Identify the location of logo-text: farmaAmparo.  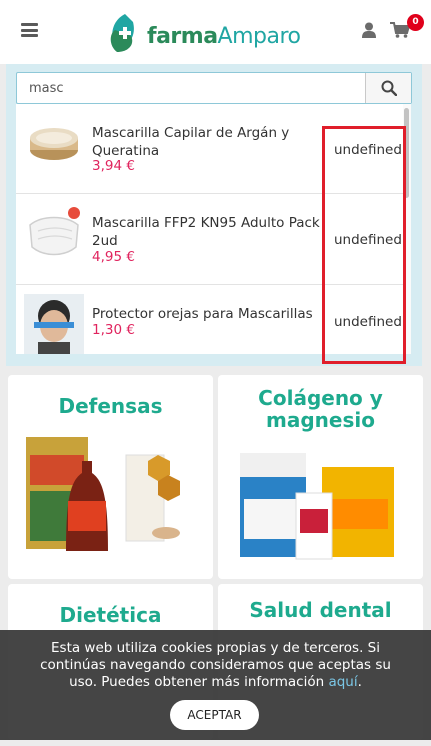
(224, 36).